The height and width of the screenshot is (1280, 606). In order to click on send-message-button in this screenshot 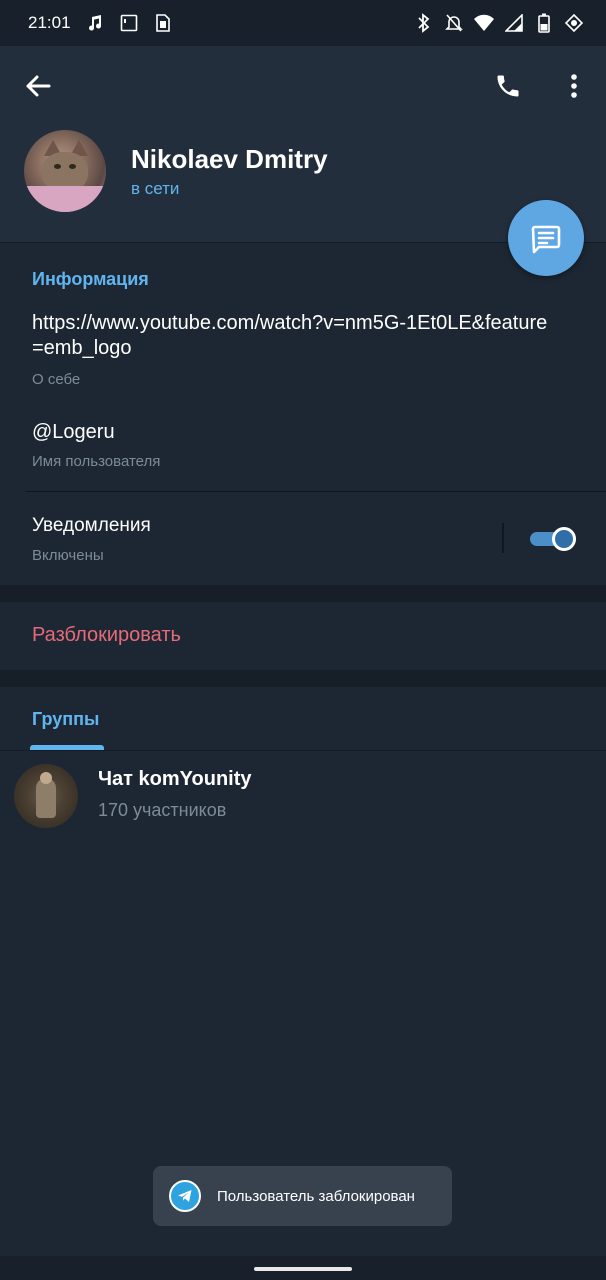, I will do `click(546, 238)`.